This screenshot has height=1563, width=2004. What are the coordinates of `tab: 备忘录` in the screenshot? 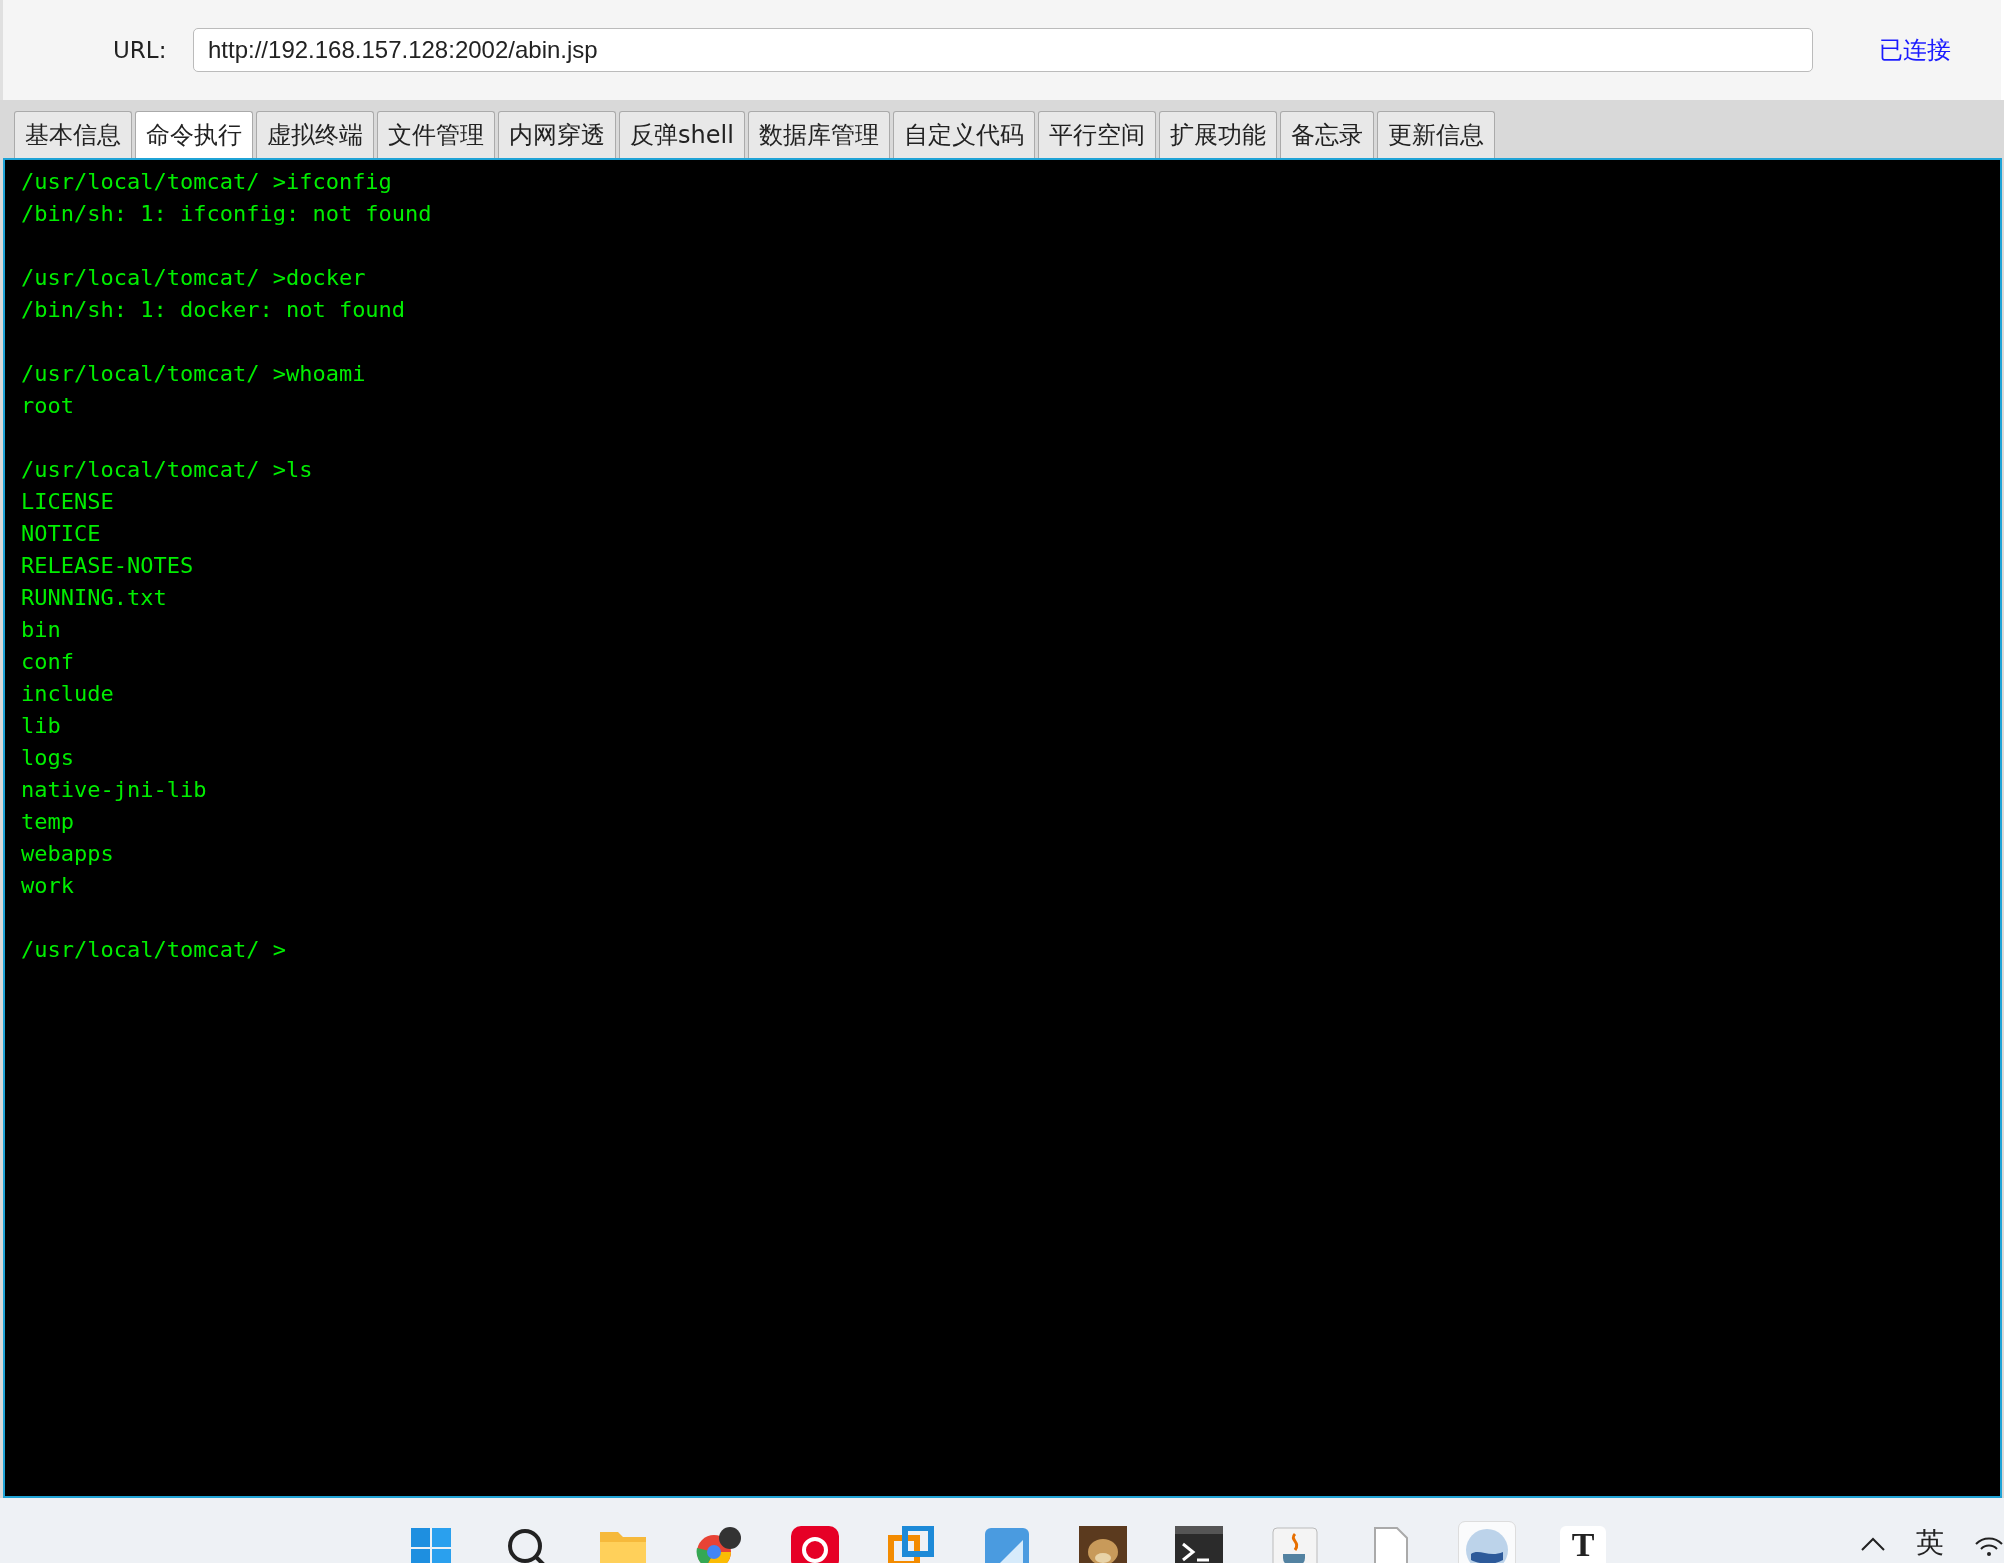 It's located at (1326, 134).